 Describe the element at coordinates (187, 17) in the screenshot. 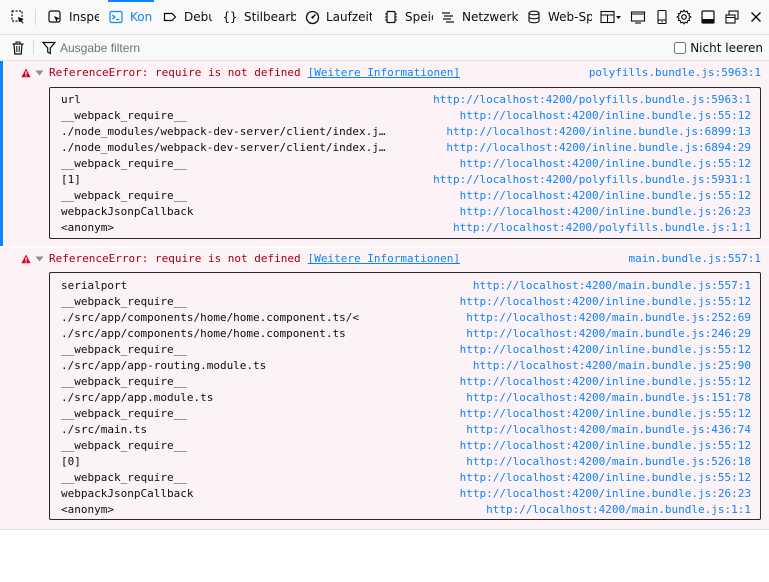

I see `tab-debugger: Debu` at that location.